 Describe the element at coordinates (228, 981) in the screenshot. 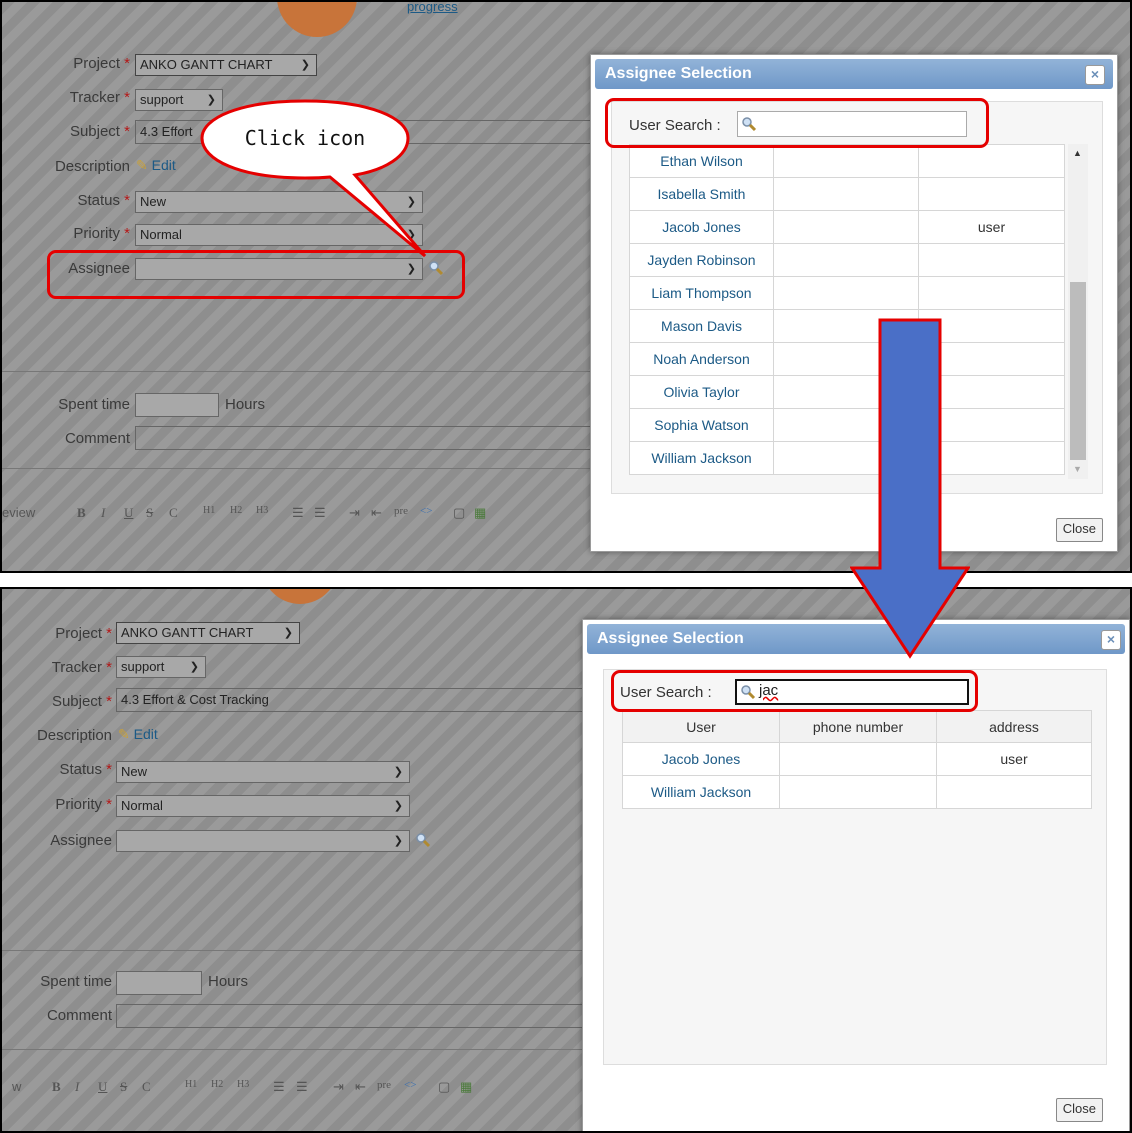

I see `hours-label: Hours` at that location.